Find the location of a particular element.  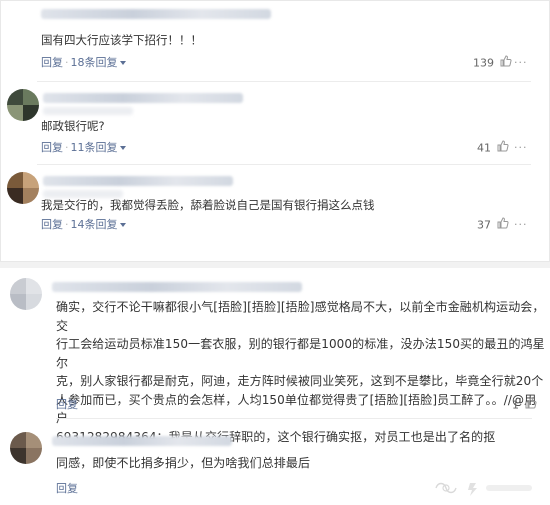

comment-actions: 回复 · 18条回复 is located at coordinates (83, 63).